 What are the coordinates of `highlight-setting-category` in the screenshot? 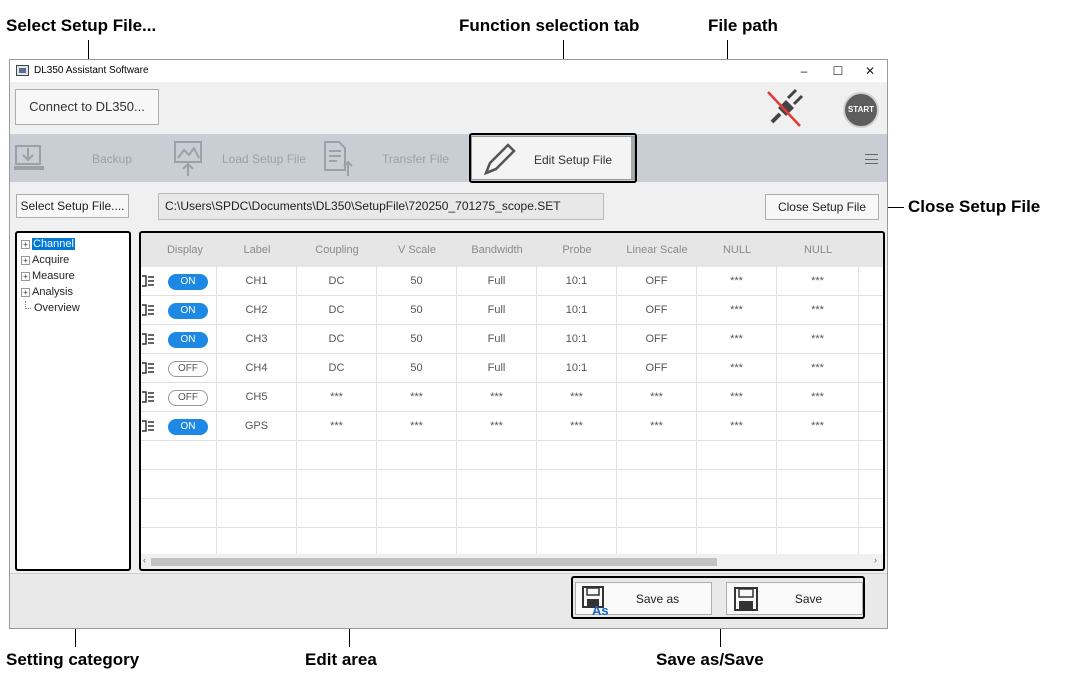 It's located at (73, 401).